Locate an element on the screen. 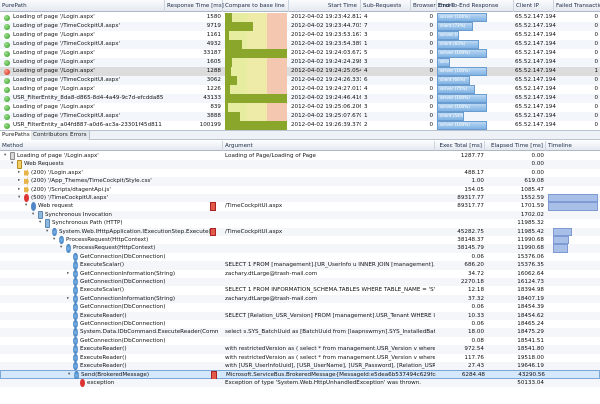  col-exec-total: Exec Total [ms] is located at coordinates (460, 146).